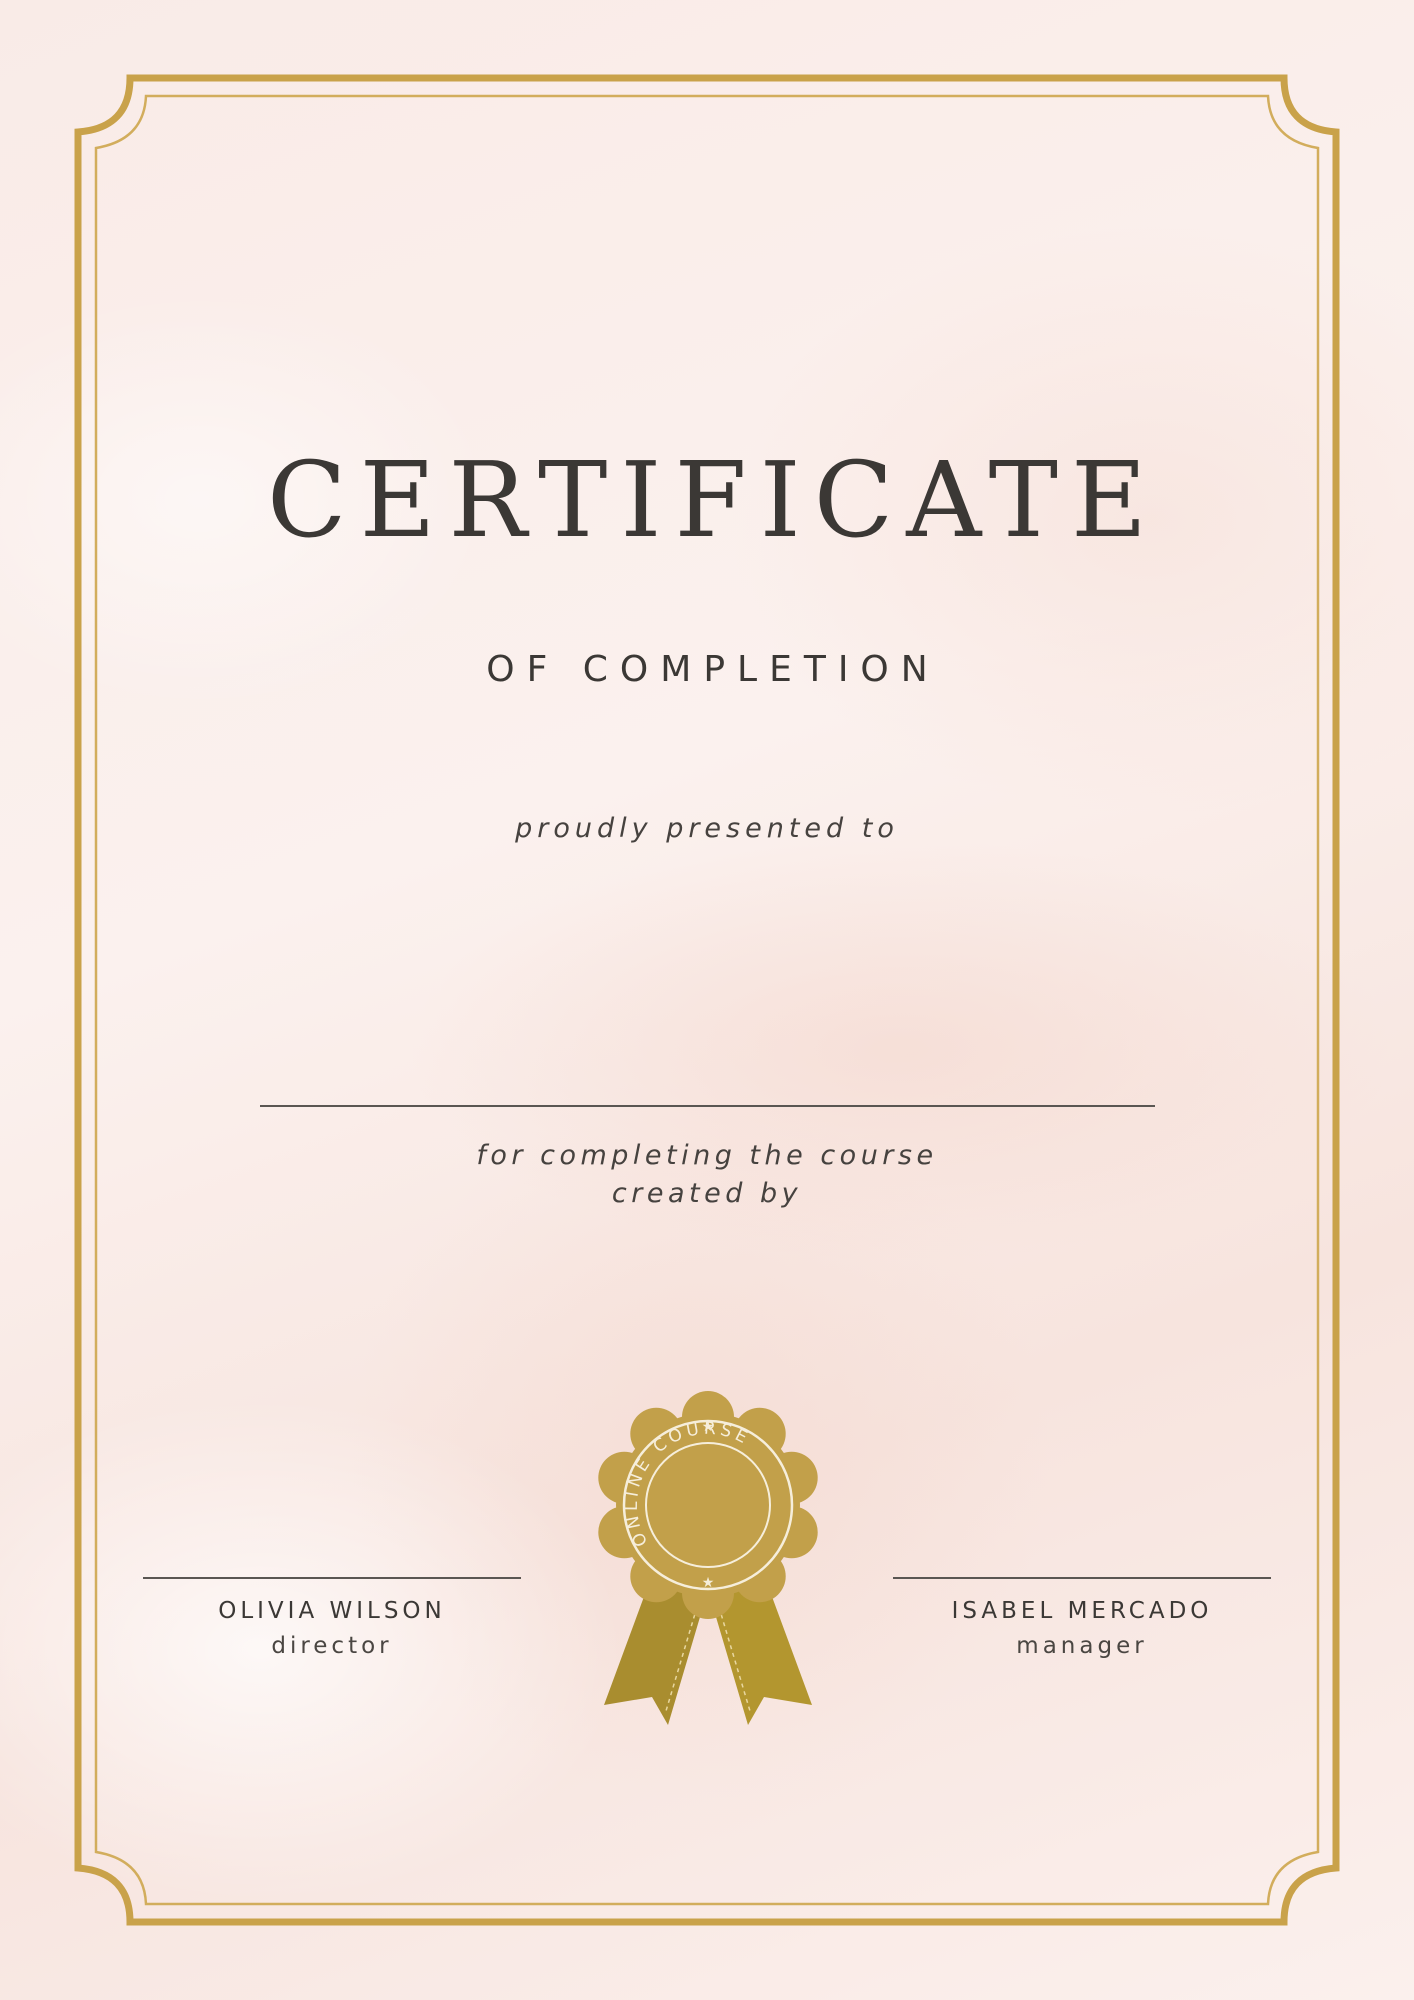 The width and height of the screenshot is (1414, 2000). What do you see at coordinates (1082, 1646) in the screenshot?
I see `signer-role-right: manager` at bounding box center [1082, 1646].